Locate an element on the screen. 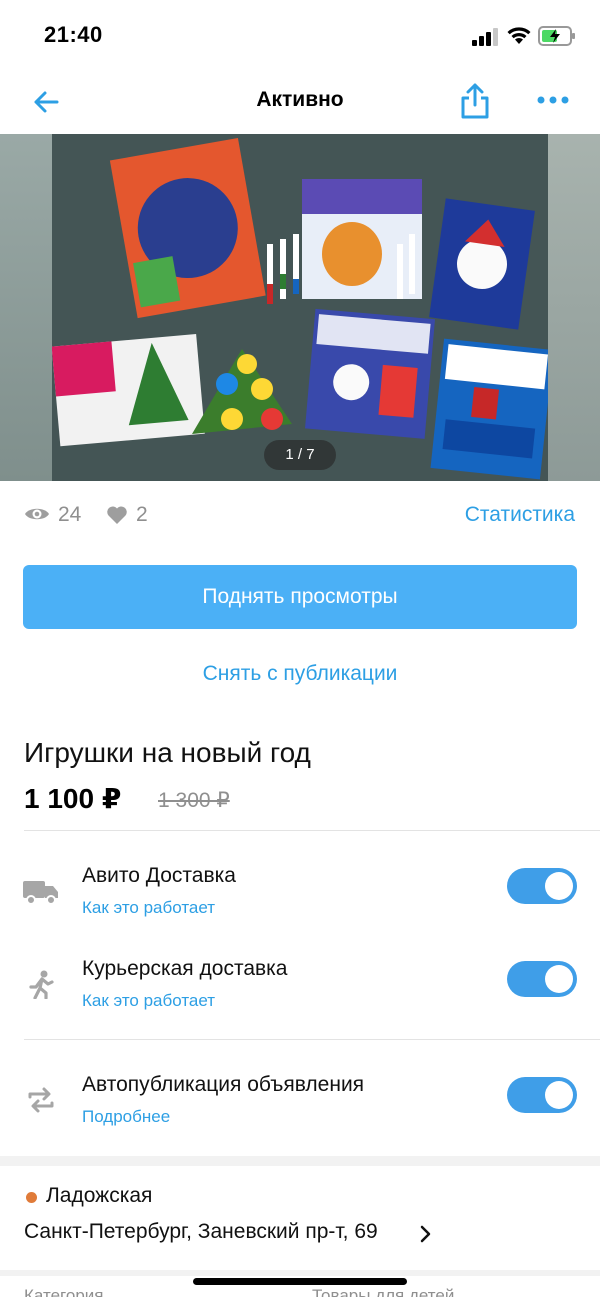 This screenshot has width=600, height=1297. gallery-blur-right is located at coordinates (574, 307).